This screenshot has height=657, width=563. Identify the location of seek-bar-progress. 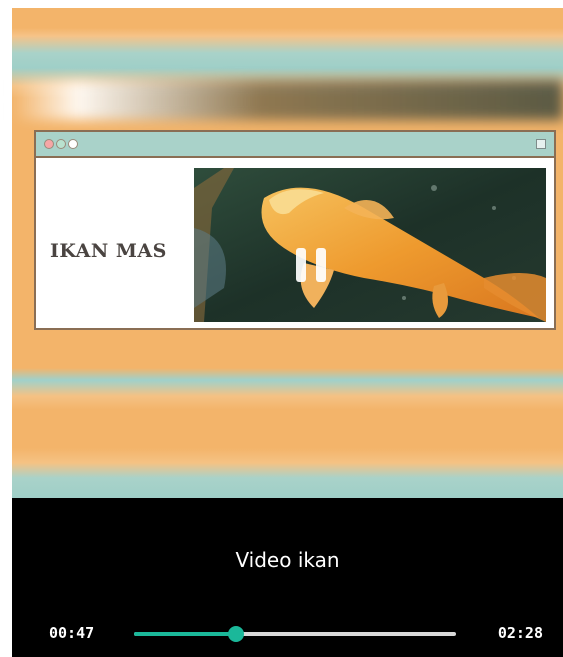
(185, 634).